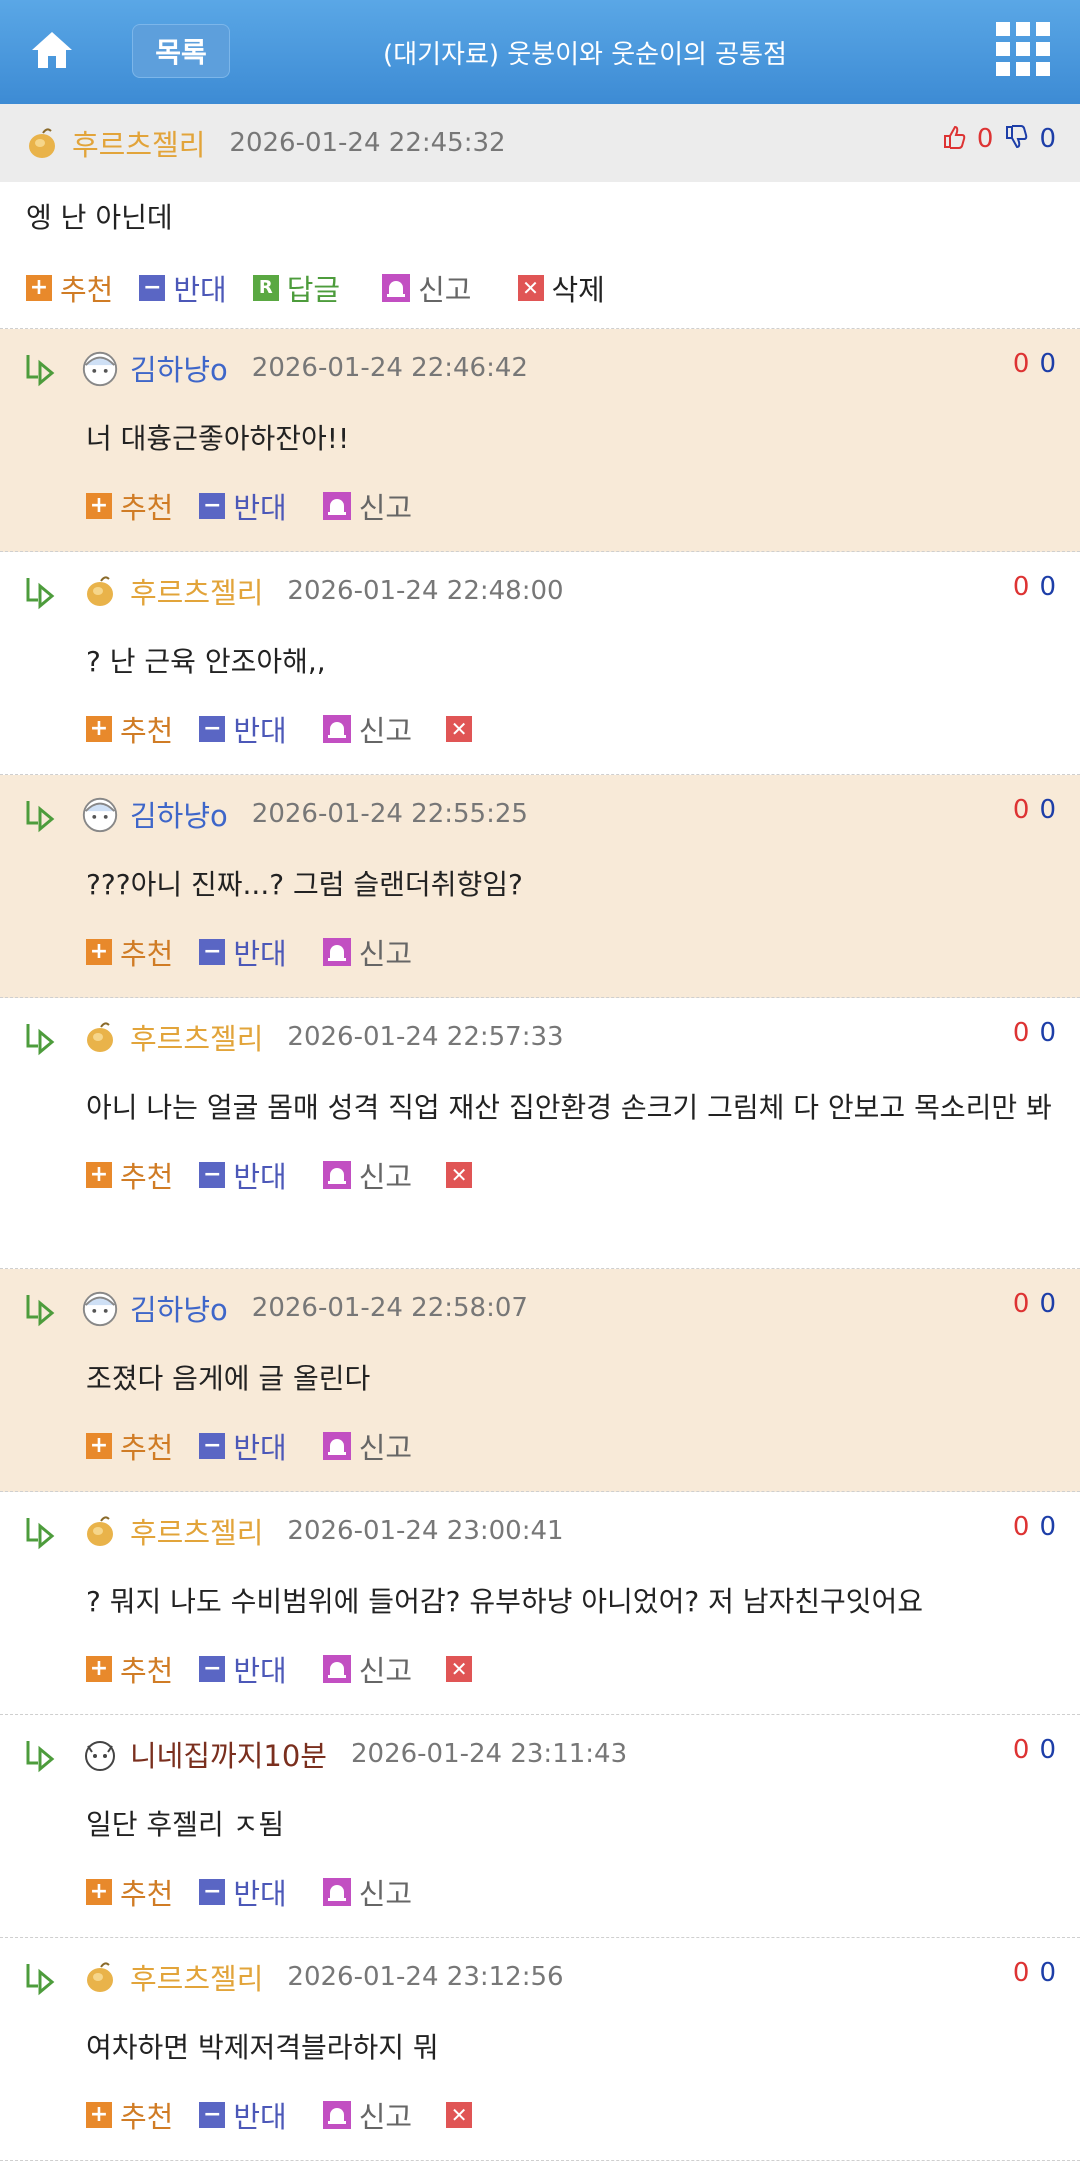 The height and width of the screenshot is (2161, 1080). I want to click on reply-header: 후르츠젤리 2026-01-24 23:00:41 0 0, so click(540, 1531).